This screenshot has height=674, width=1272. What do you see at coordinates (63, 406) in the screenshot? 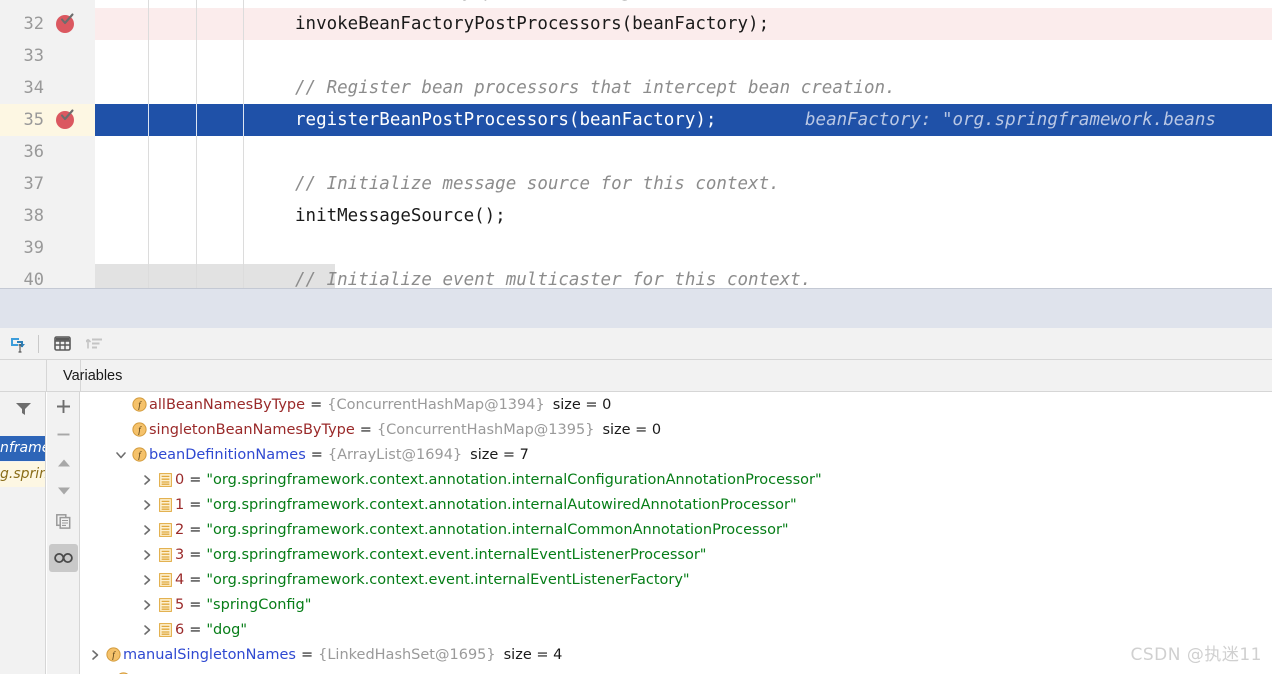
I see `add-watch-button` at bounding box center [63, 406].